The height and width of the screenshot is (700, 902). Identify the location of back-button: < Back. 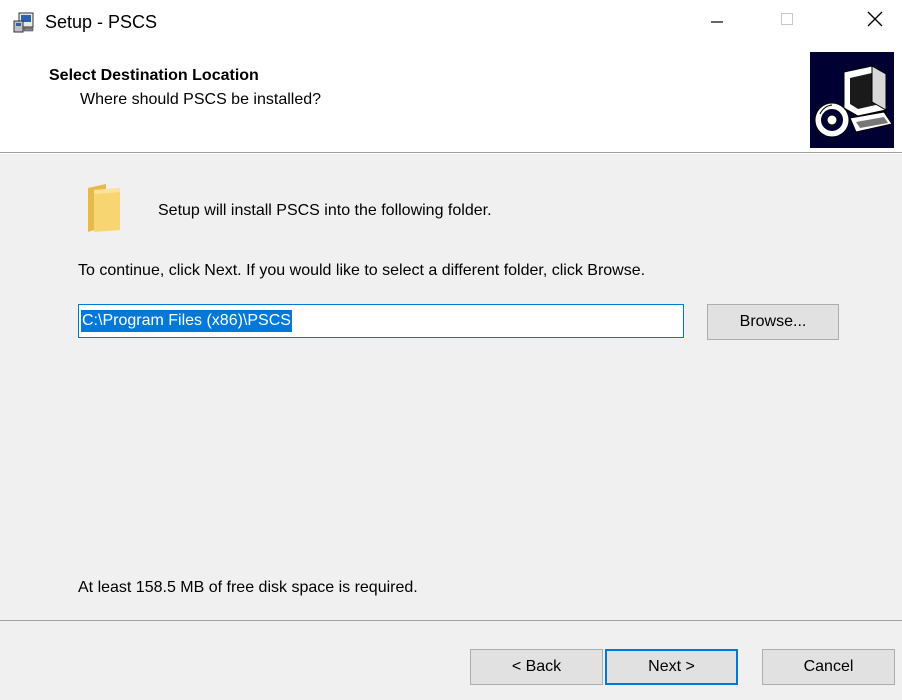
(536, 667).